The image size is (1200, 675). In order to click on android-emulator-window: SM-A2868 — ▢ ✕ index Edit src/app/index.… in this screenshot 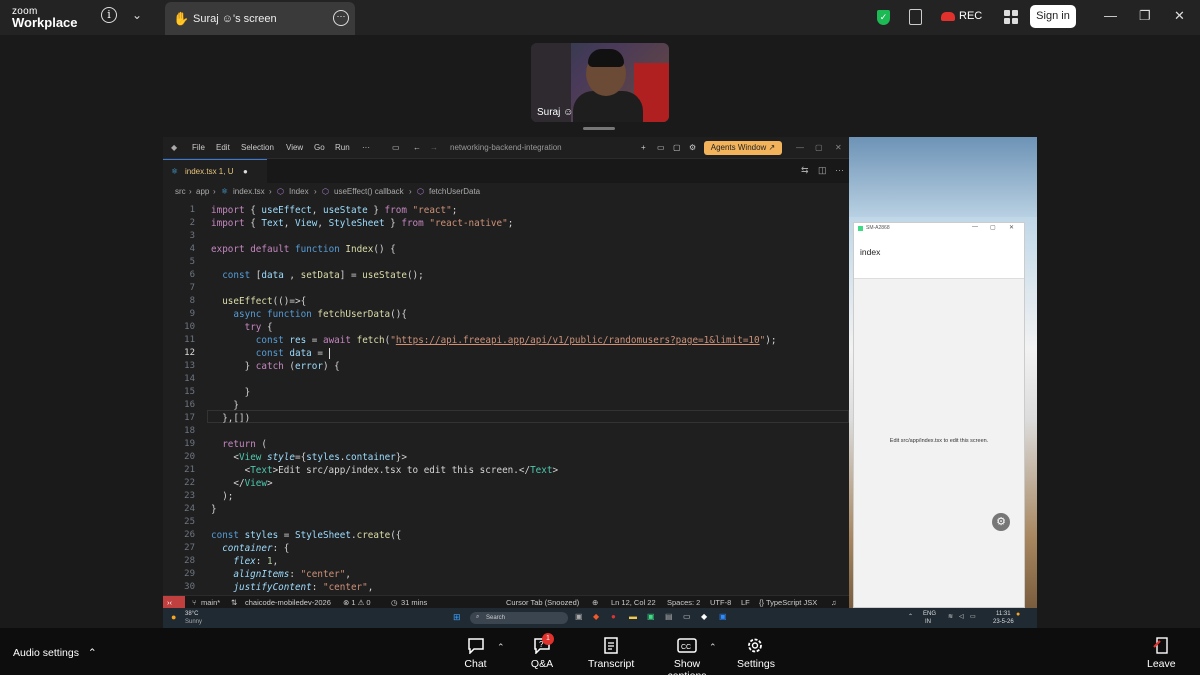, I will do `click(939, 415)`.